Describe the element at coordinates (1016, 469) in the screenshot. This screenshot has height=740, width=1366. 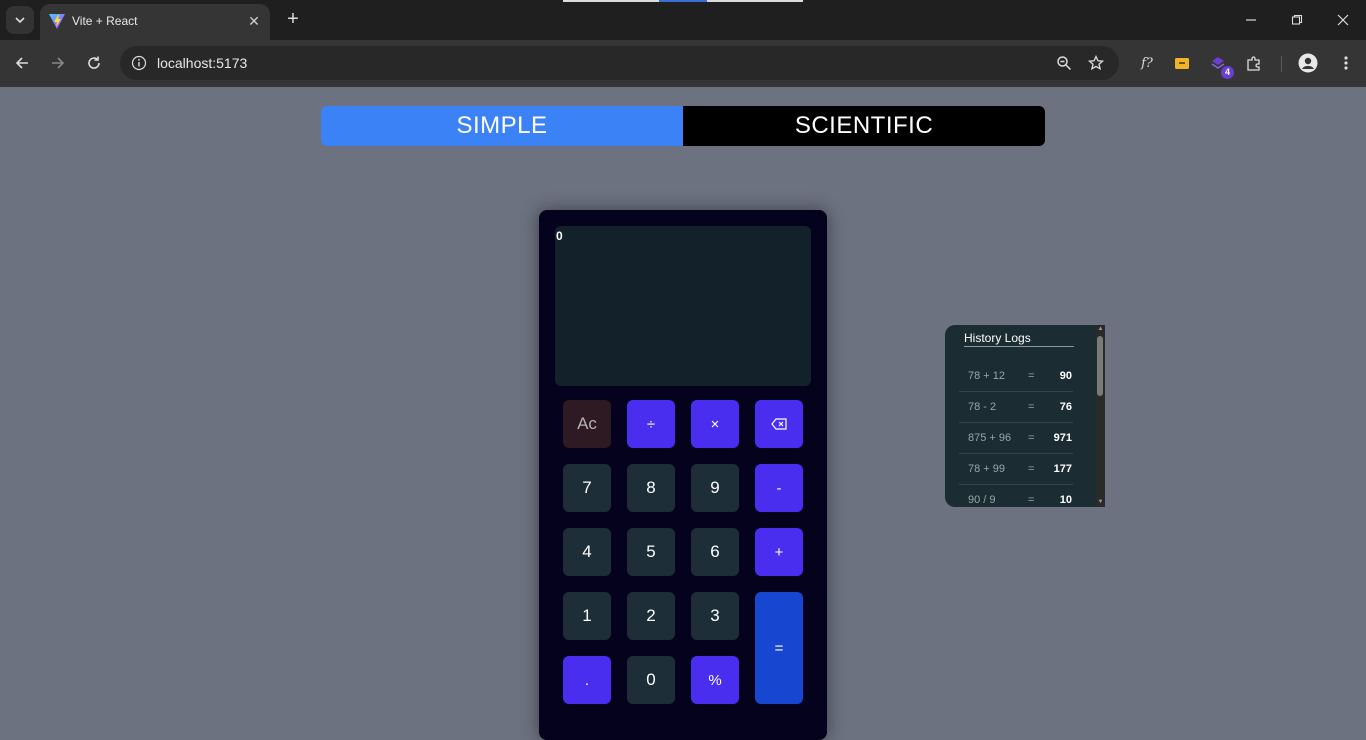
I see `history-entry: 78 + 99 = 177` at that location.